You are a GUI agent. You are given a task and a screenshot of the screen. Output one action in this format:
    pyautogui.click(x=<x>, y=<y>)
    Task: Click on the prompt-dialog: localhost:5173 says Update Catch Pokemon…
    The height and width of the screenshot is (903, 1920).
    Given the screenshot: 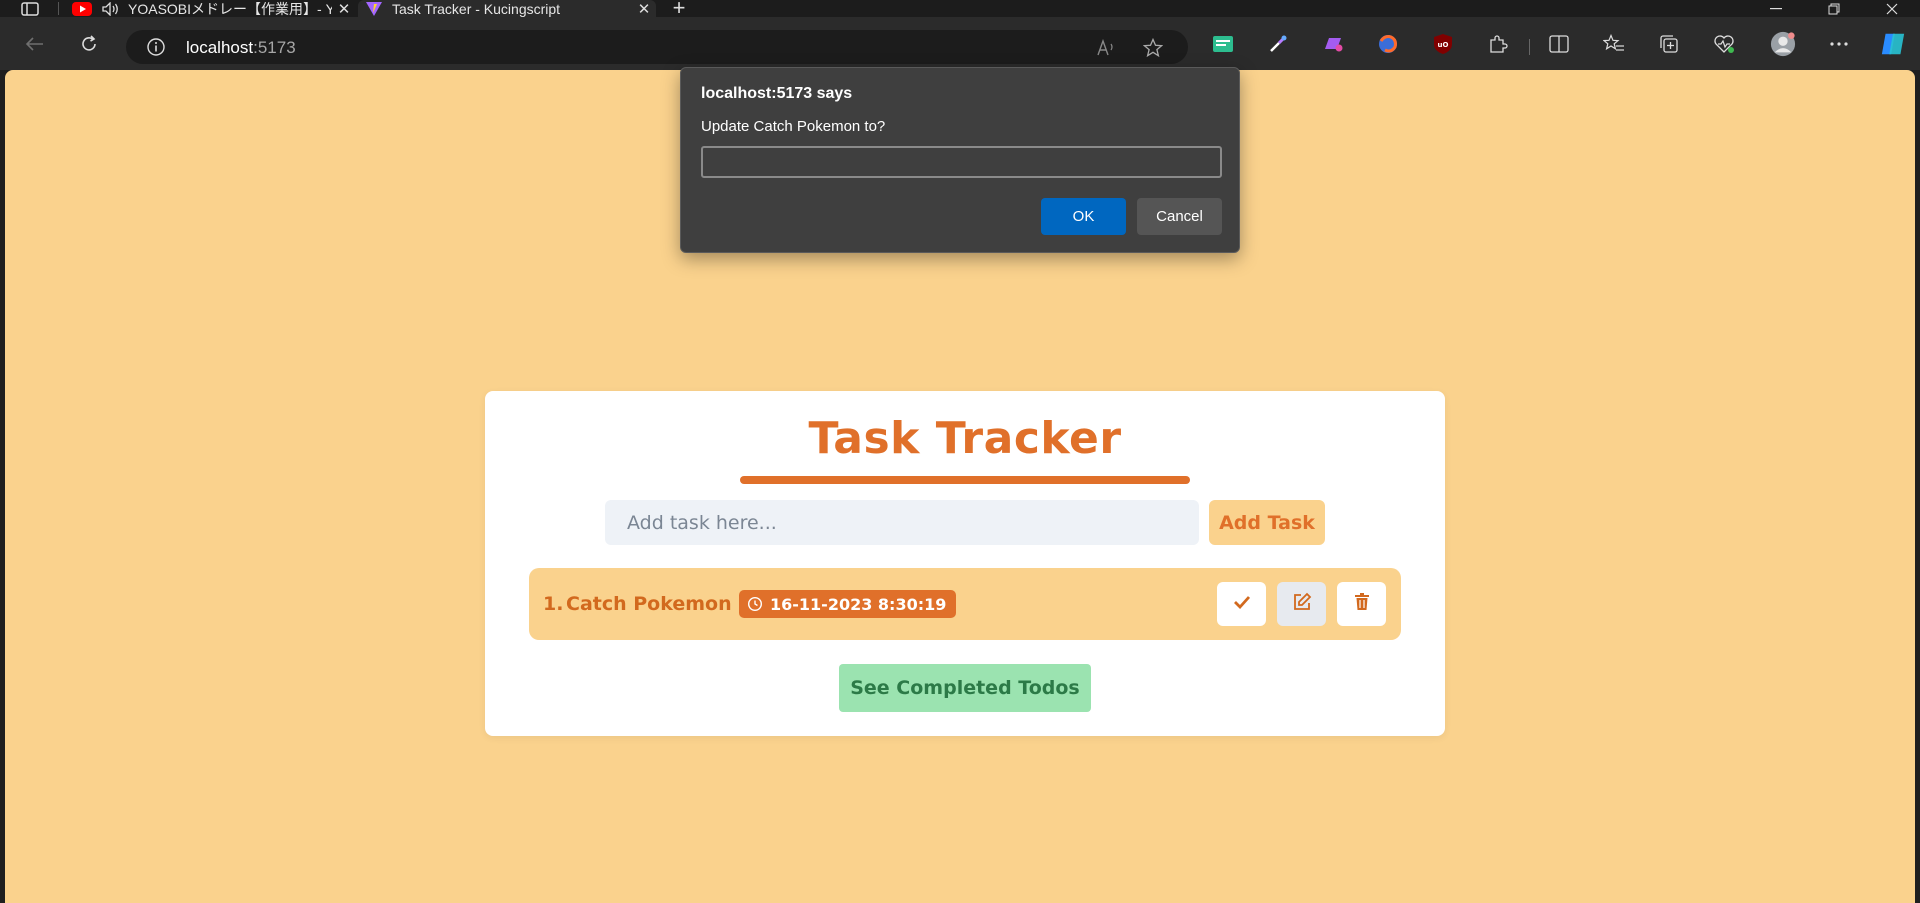 What is the action you would take?
    pyautogui.click(x=960, y=160)
    